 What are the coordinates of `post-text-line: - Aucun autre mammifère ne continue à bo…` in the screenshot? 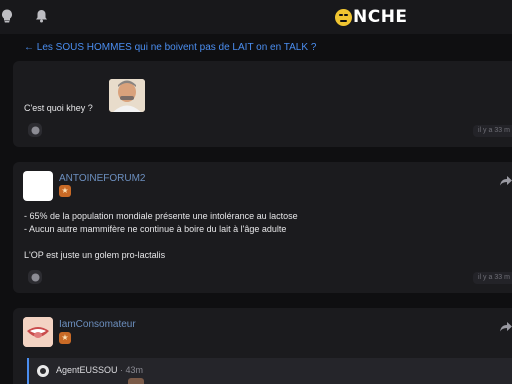 It's located at (155, 229).